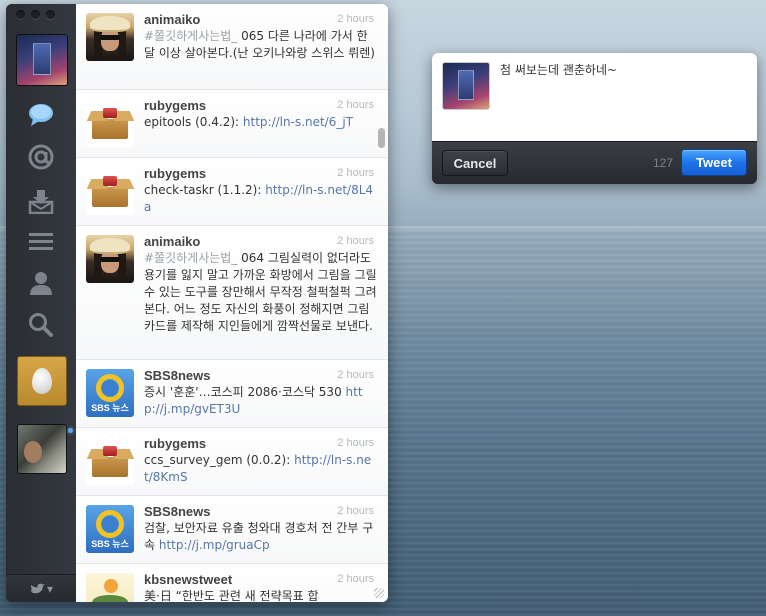 The image size is (766, 616). What do you see at coordinates (379, 593) in the screenshot?
I see `resize-grip` at bounding box center [379, 593].